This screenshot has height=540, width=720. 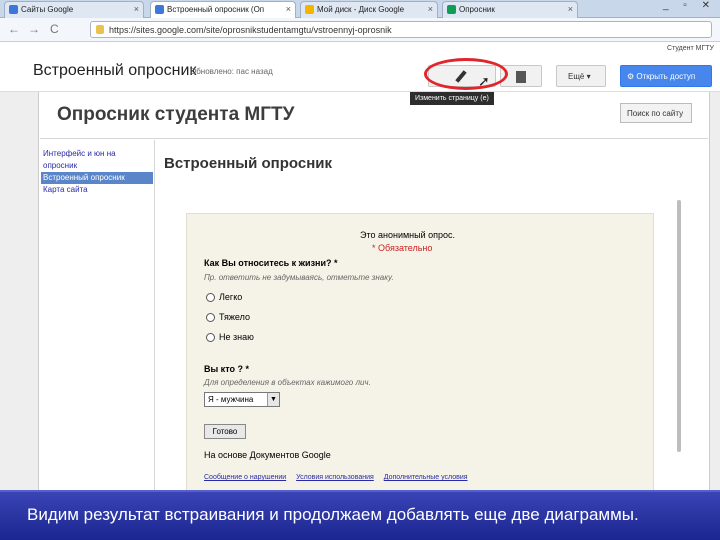 What do you see at coordinates (97, 154) in the screenshot?
I see `sidebar-item-interface: Интерфейс и юн на` at bounding box center [97, 154].